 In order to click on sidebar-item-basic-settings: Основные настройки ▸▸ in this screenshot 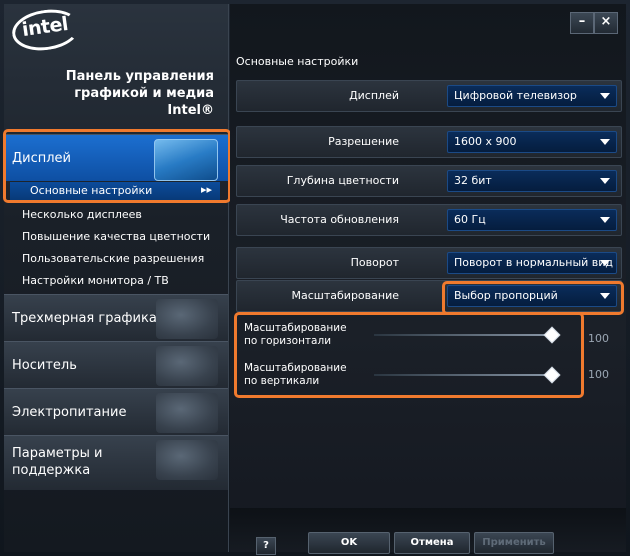, I will do `click(115, 191)`.